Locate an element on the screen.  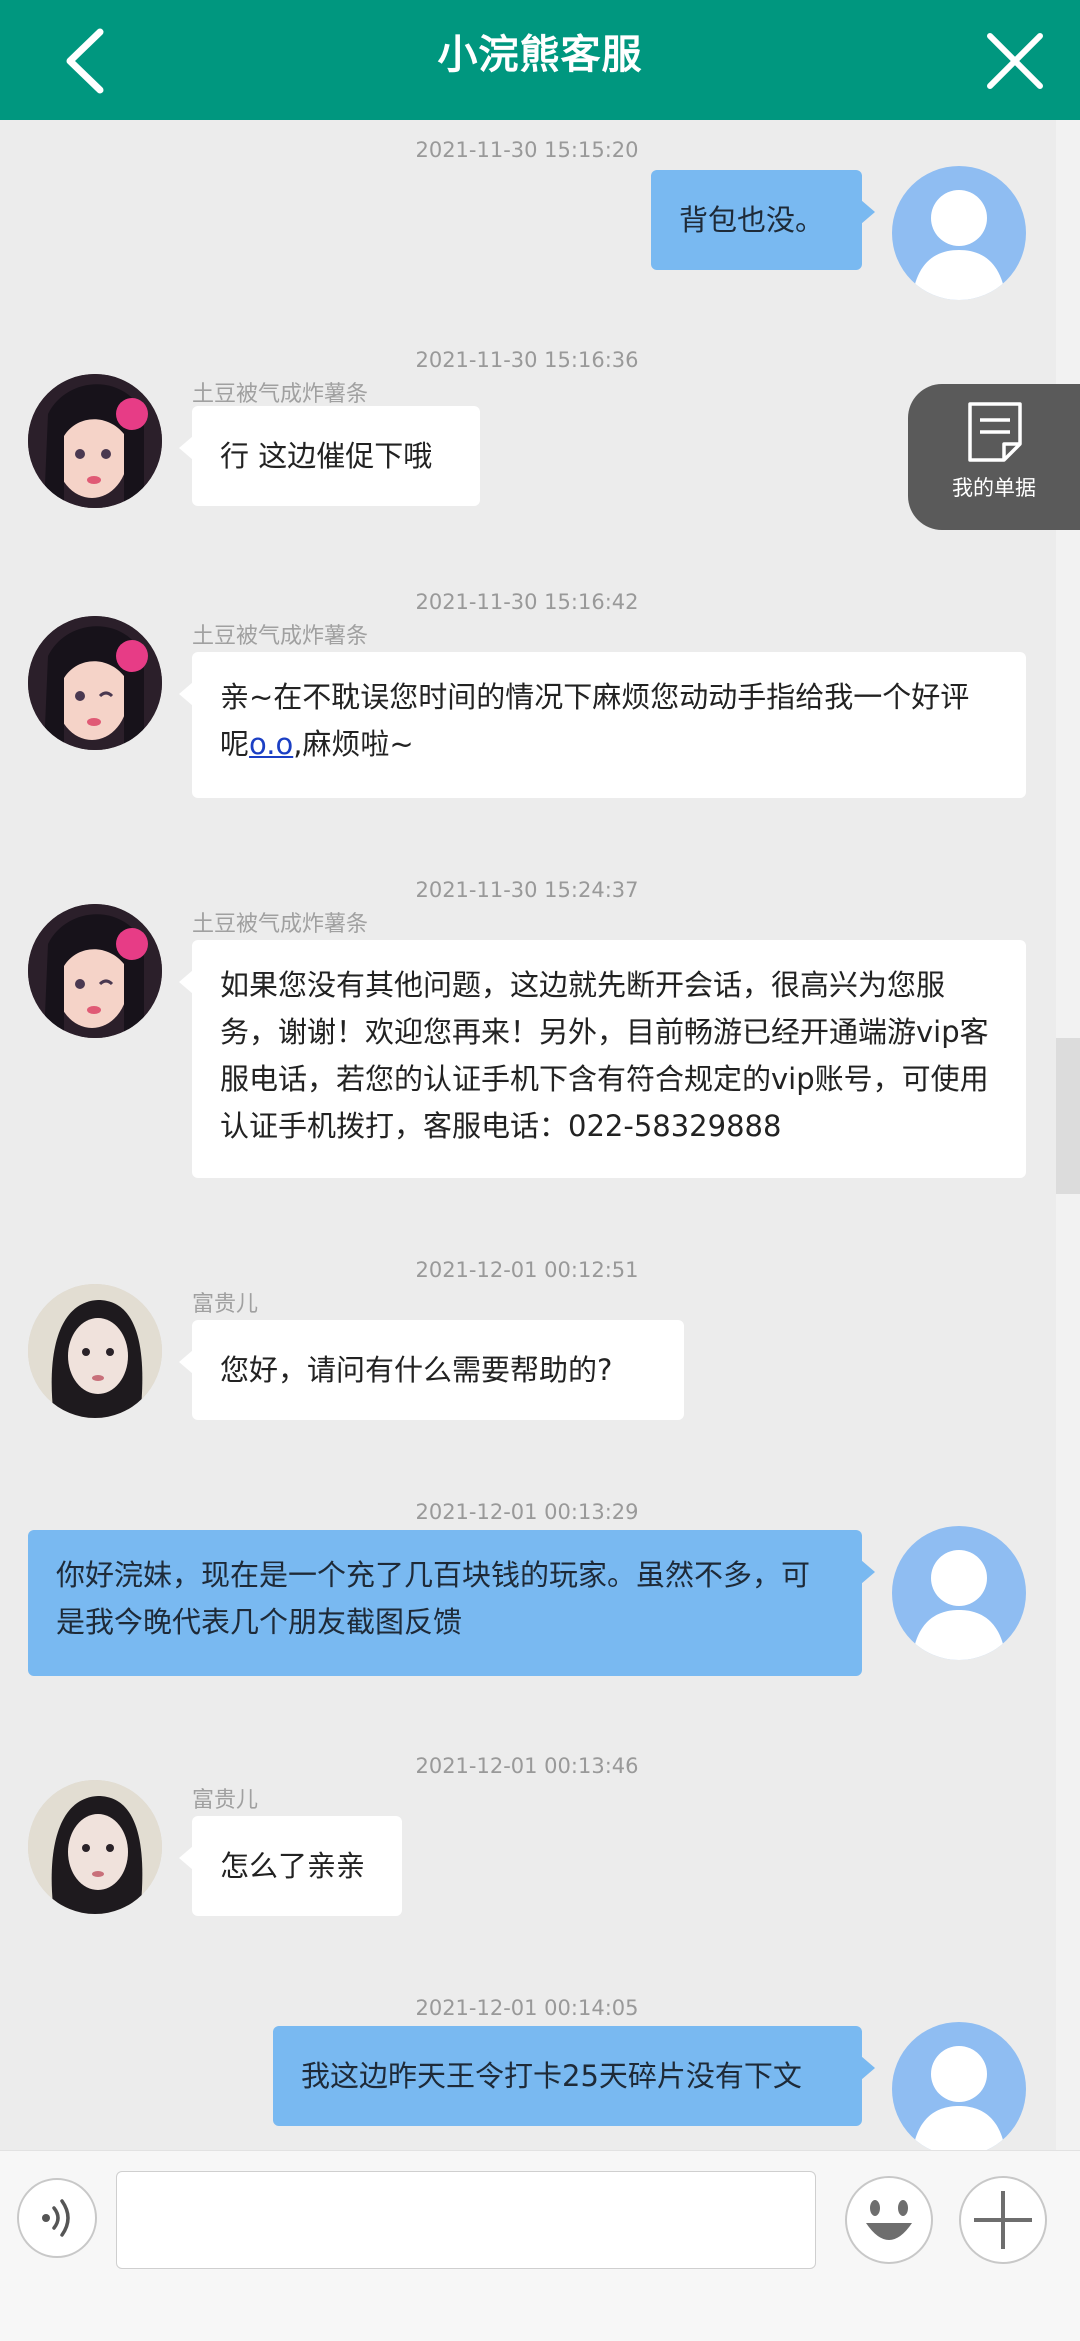
document-icon is located at coordinates (995, 432).